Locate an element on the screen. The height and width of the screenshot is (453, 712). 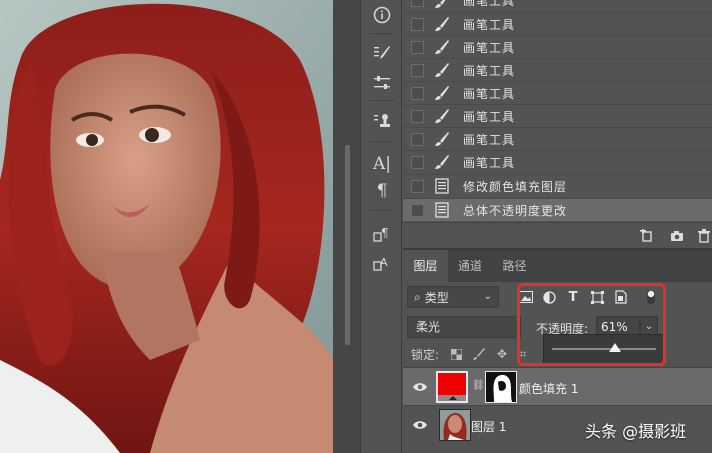
lock-position-icon: ✥ is located at coordinates (502, 354).